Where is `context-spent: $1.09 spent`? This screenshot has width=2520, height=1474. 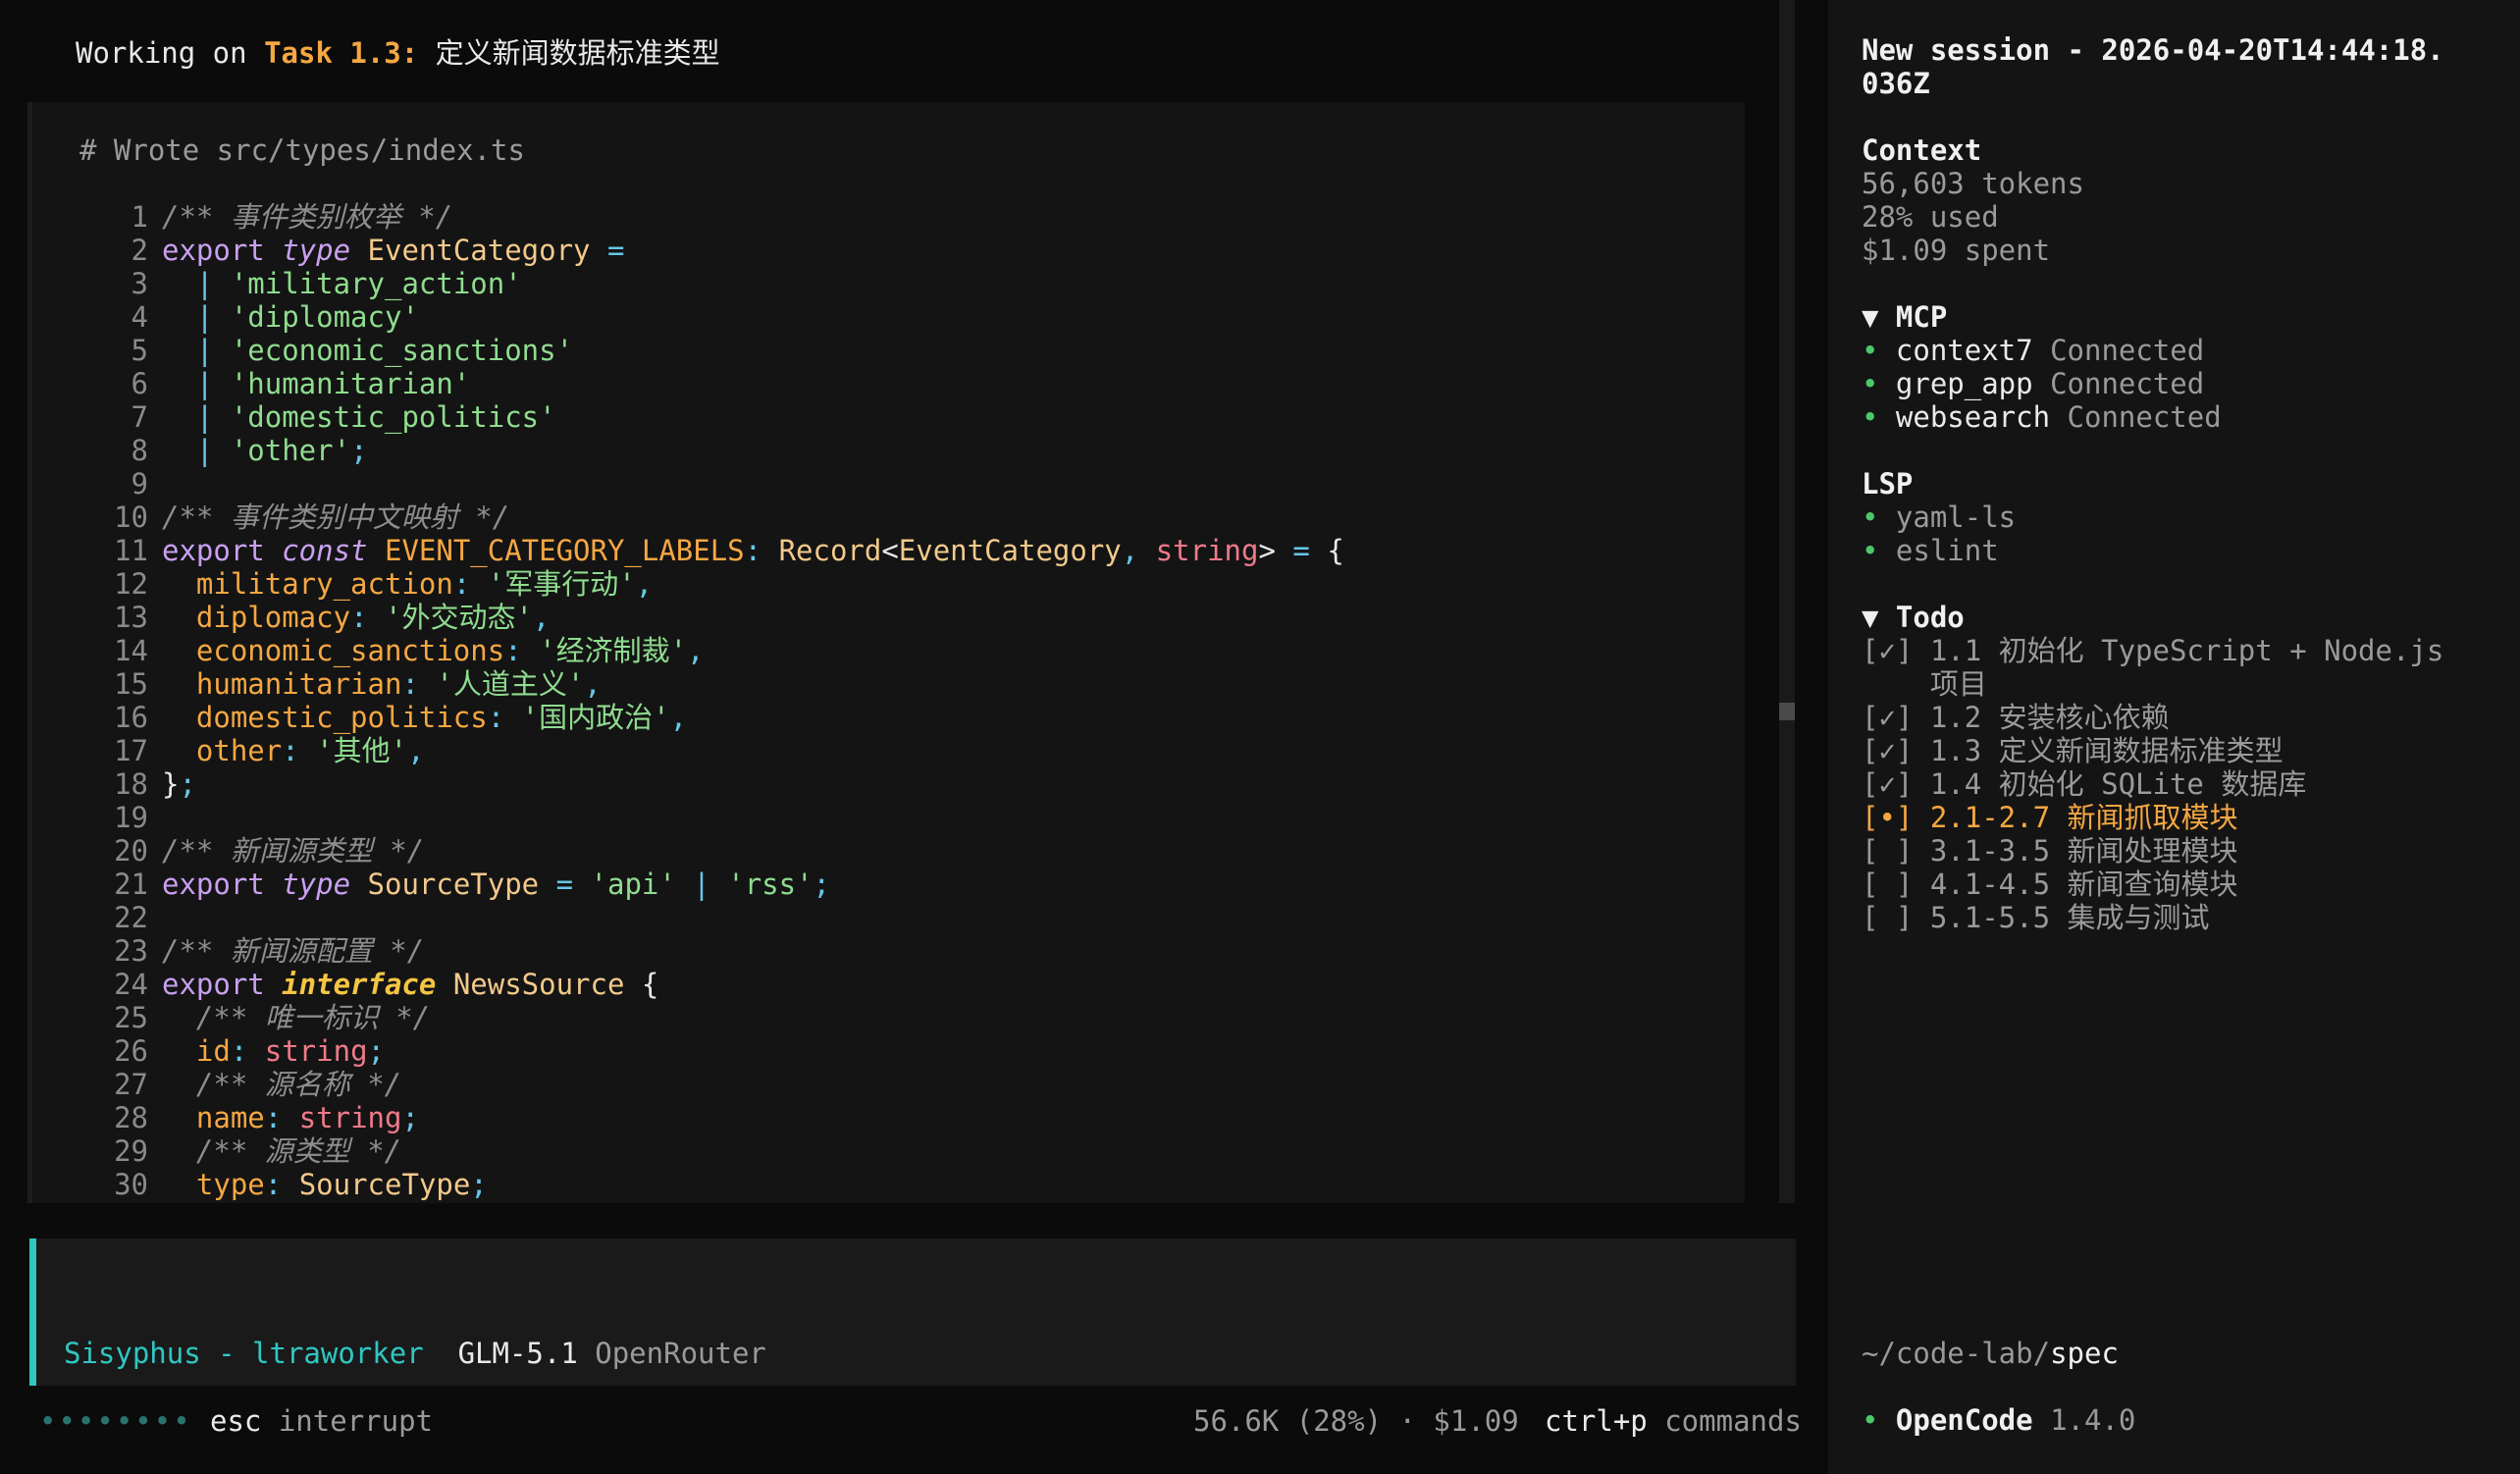 context-spent: $1.09 spent is located at coordinates (1956, 250).